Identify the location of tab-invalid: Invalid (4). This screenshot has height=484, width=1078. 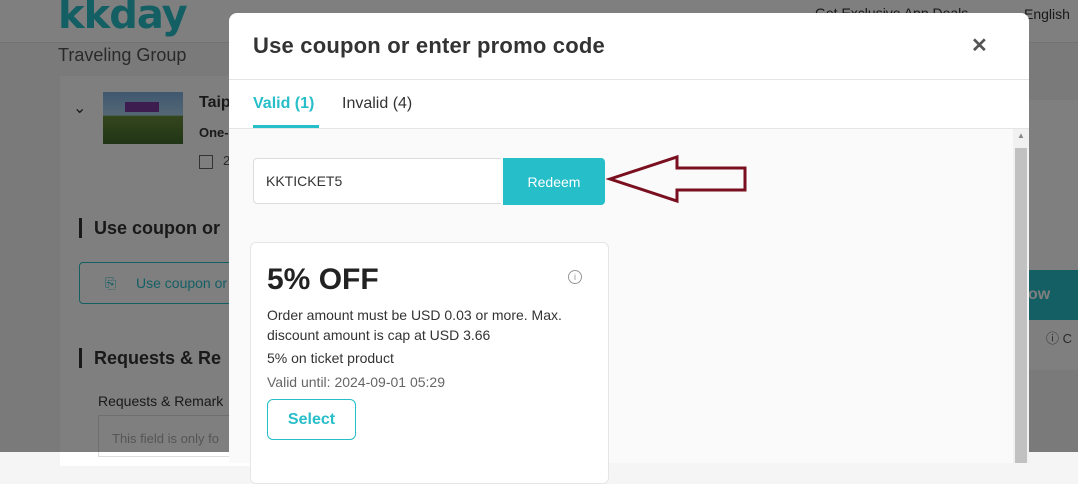
(377, 104).